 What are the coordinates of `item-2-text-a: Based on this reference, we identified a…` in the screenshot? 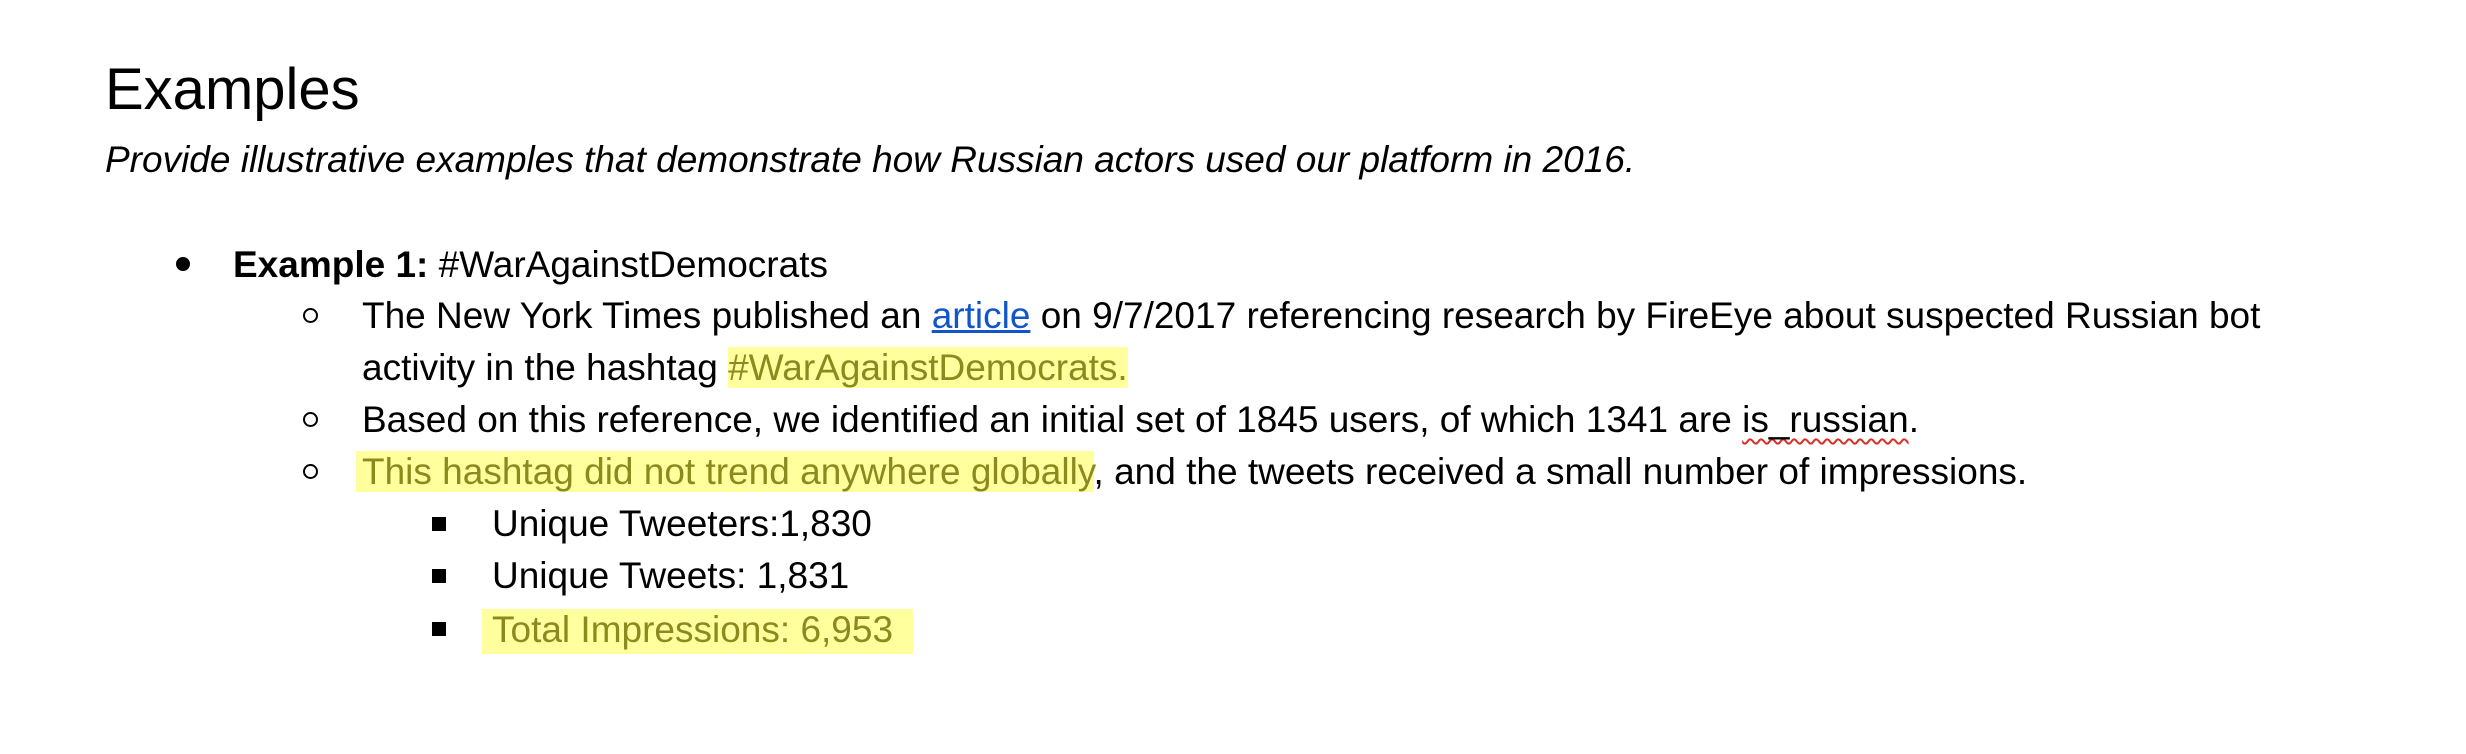 It's located at (1052, 419).